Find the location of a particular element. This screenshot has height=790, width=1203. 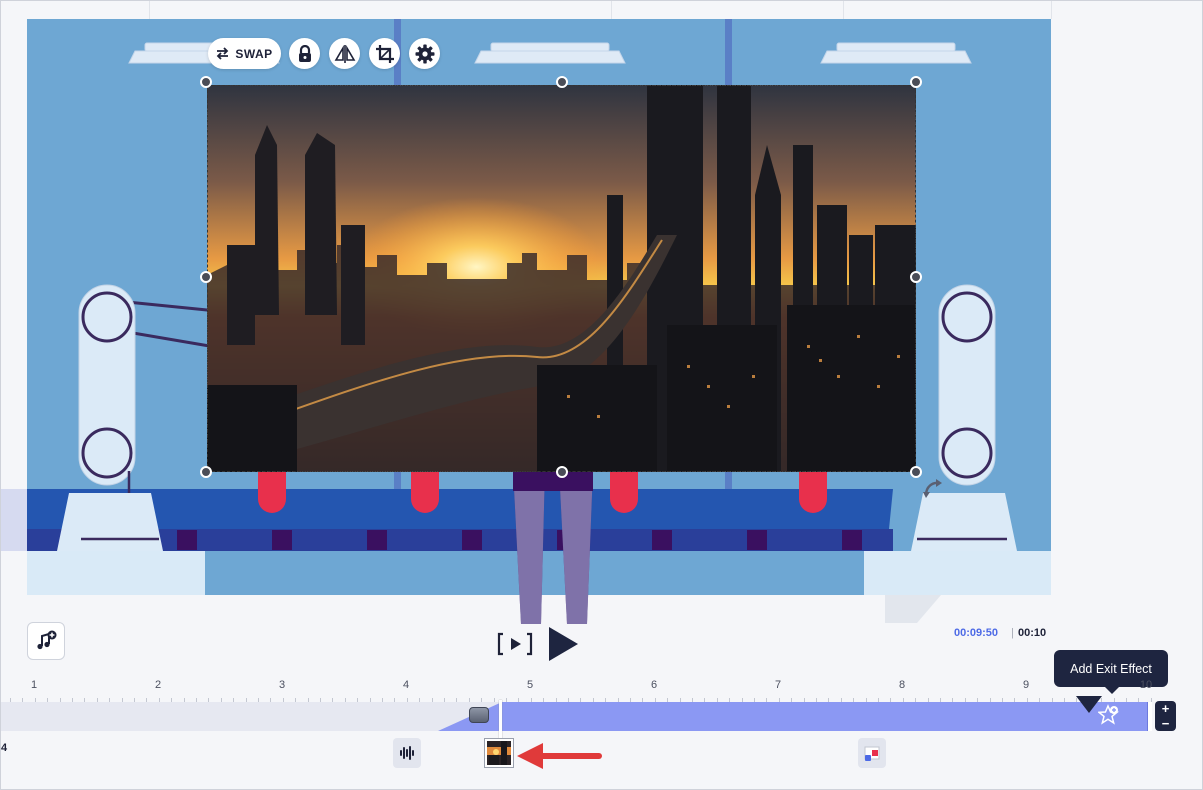

resize-handle-top-left is located at coordinates (206, 82).